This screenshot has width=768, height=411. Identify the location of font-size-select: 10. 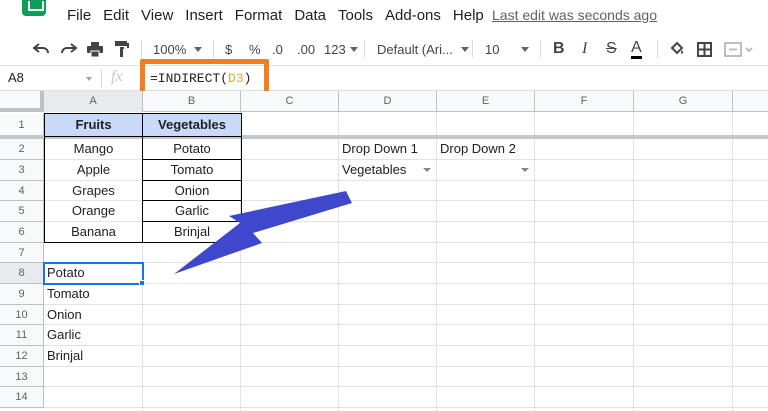
(507, 49).